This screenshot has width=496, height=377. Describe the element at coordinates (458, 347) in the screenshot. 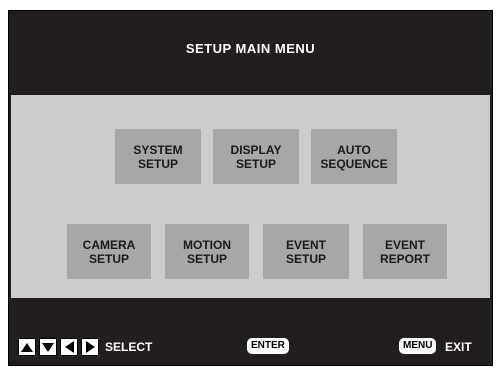

I see `exit-label: EXIT` at that location.